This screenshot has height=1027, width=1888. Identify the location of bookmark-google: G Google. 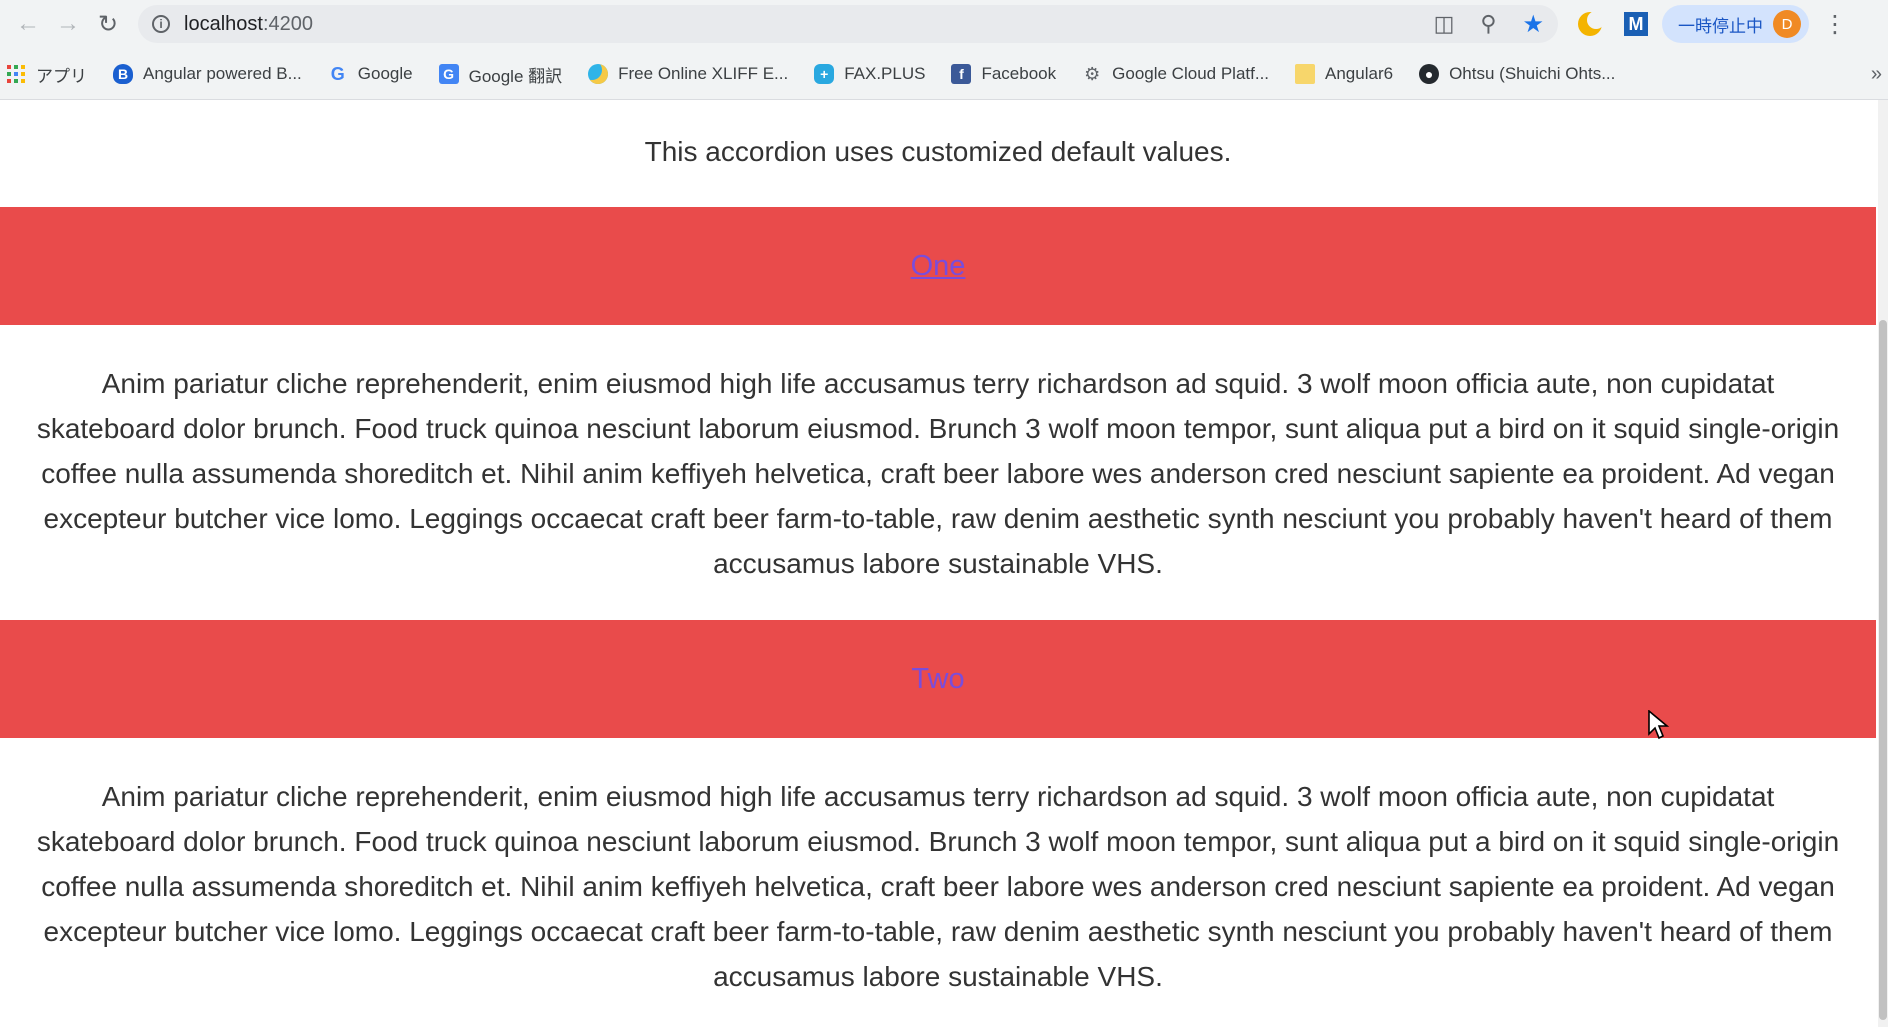
(370, 74).